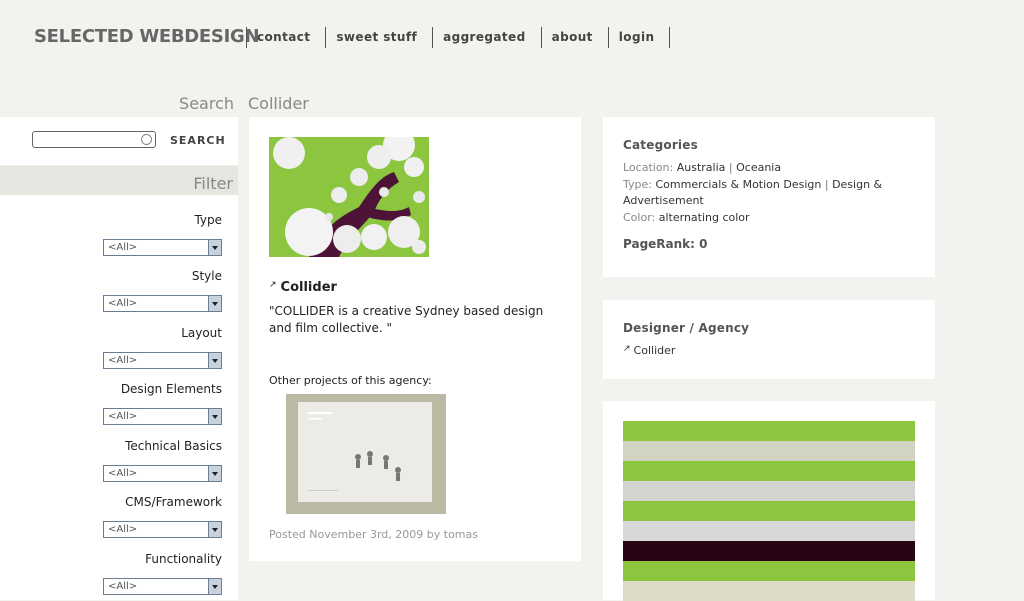 Image resolution: width=1024 pixels, height=601 pixels. I want to click on location-key: Location:, so click(648, 167).